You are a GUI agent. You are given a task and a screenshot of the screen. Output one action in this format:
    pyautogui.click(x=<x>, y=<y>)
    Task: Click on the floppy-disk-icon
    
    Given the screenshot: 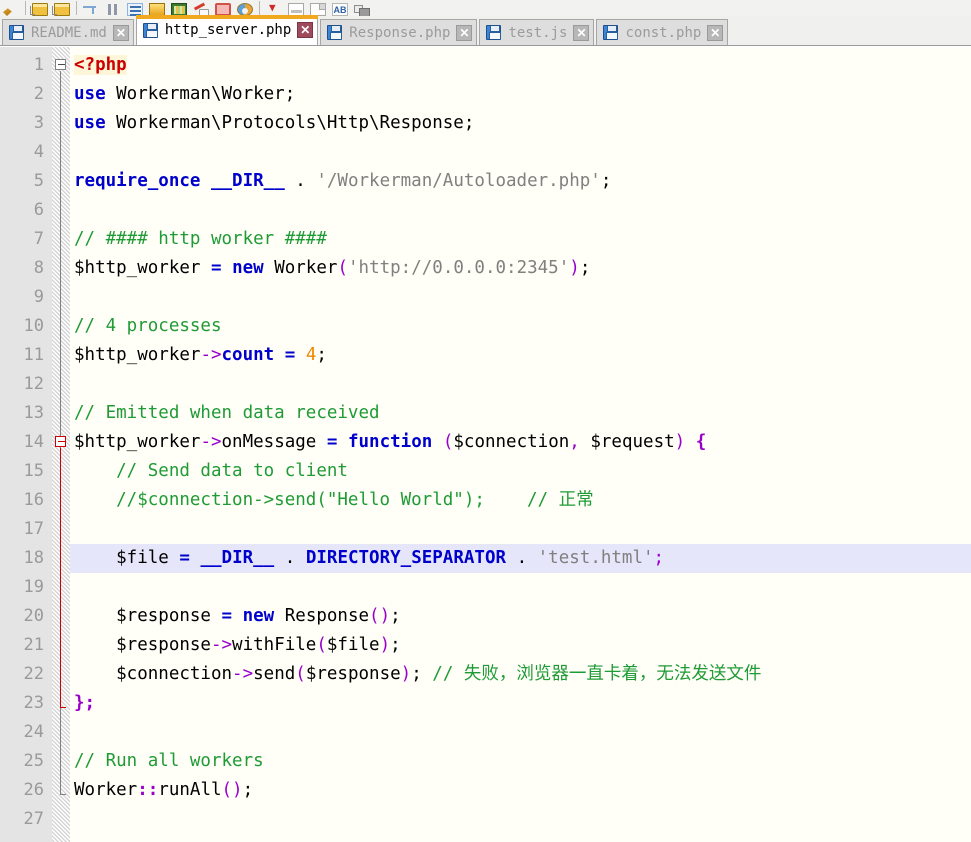 What is the action you would take?
    pyautogui.click(x=494, y=32)
    